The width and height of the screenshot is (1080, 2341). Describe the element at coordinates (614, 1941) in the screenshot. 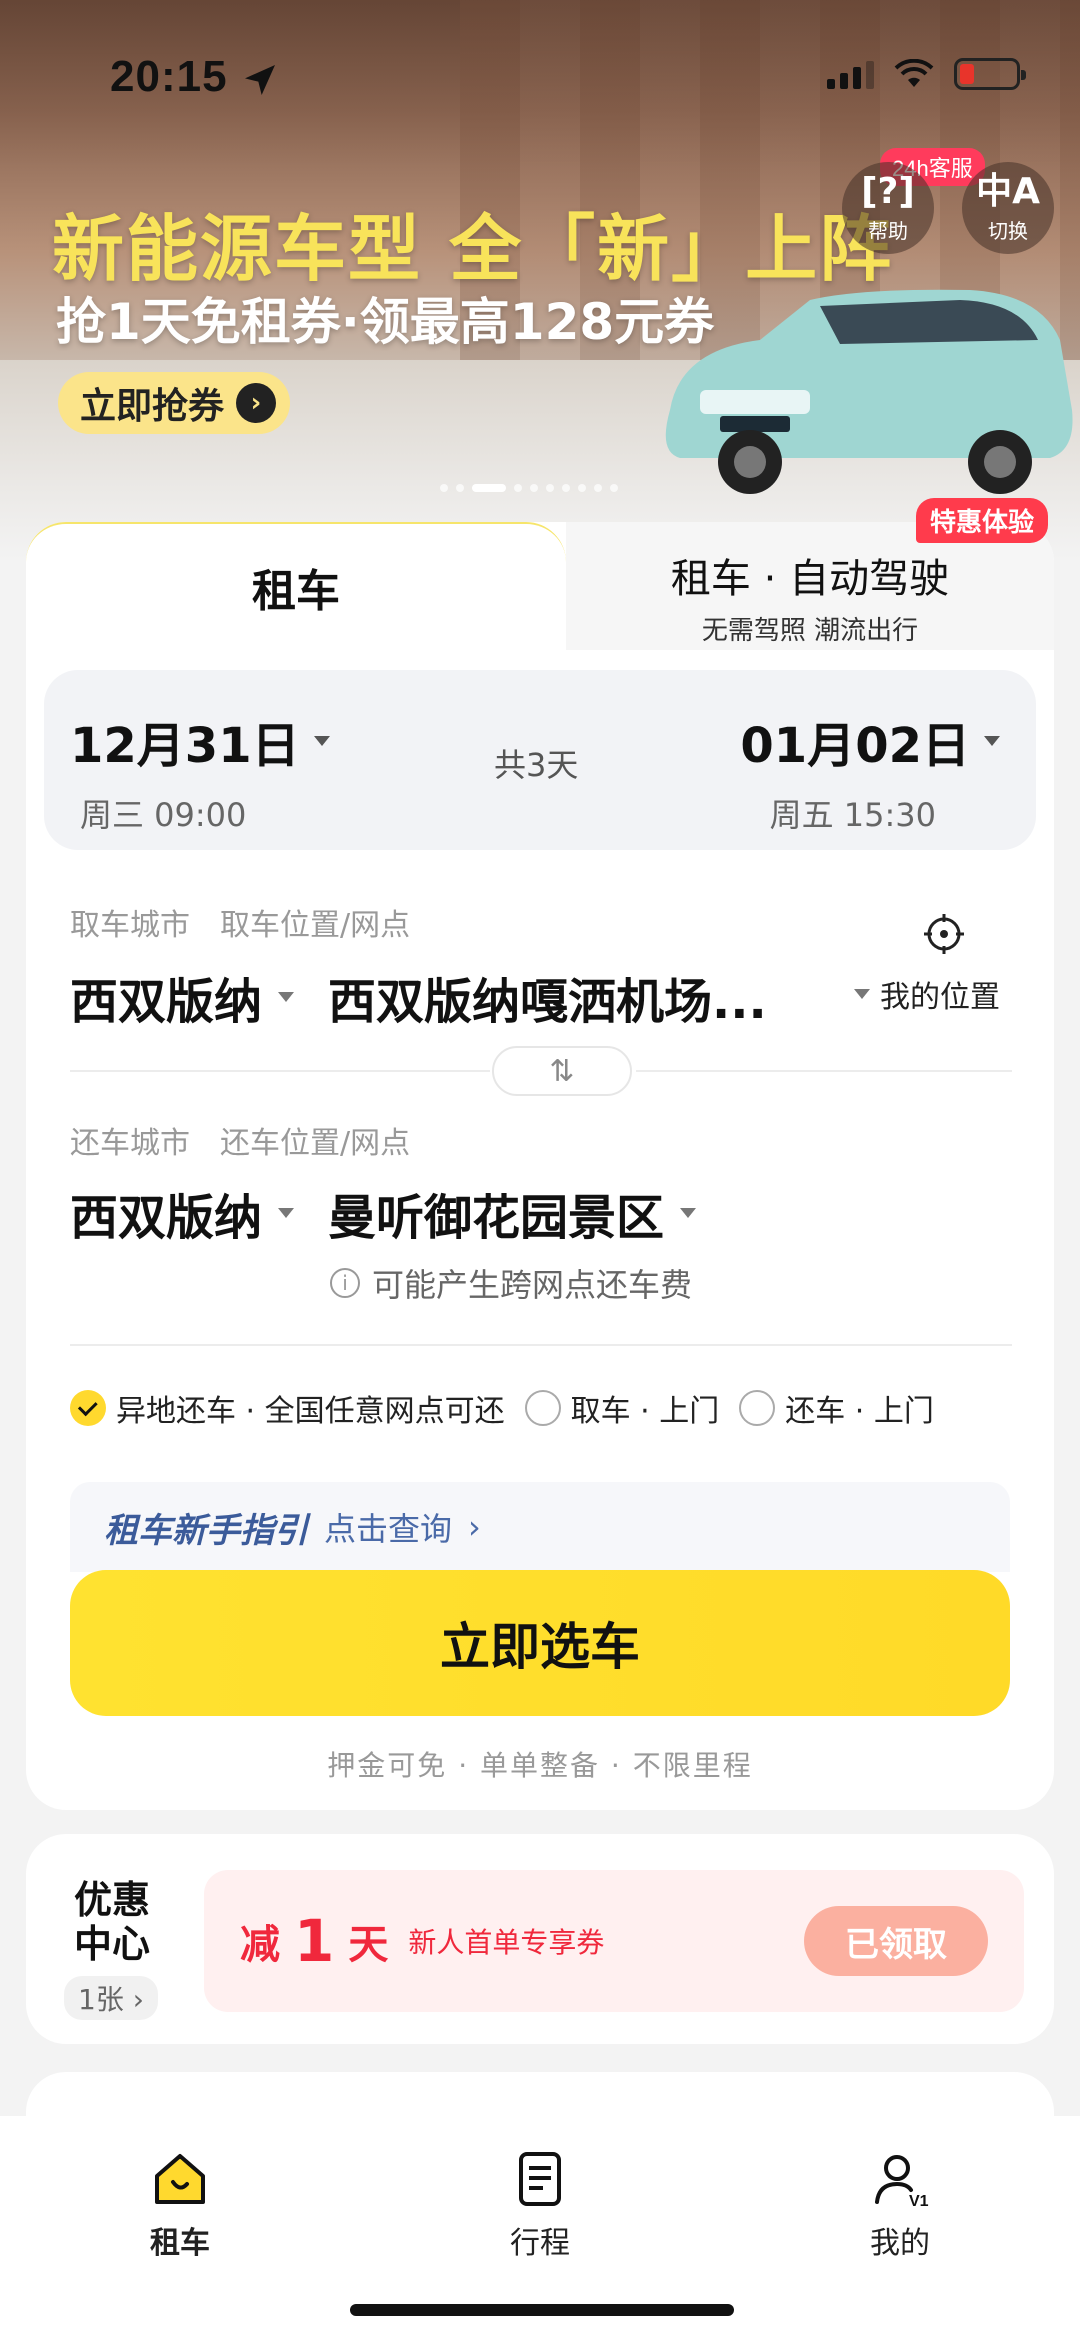

I see `coupon-item: 减 1 天 新人首单专享券 已领取` at that location.